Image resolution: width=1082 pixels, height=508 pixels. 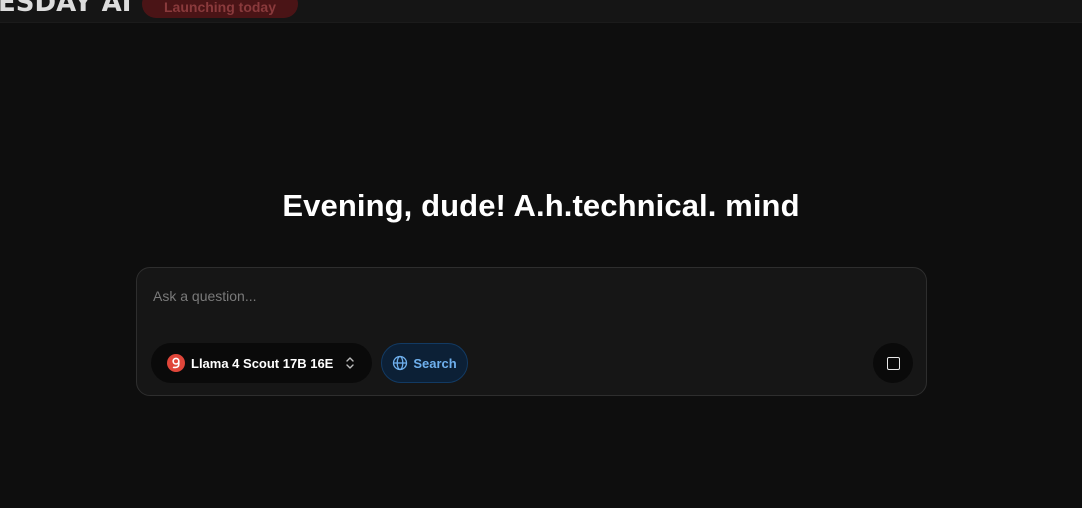 I want to click on search-toggle-button: Search, so click(x=424, y=363).